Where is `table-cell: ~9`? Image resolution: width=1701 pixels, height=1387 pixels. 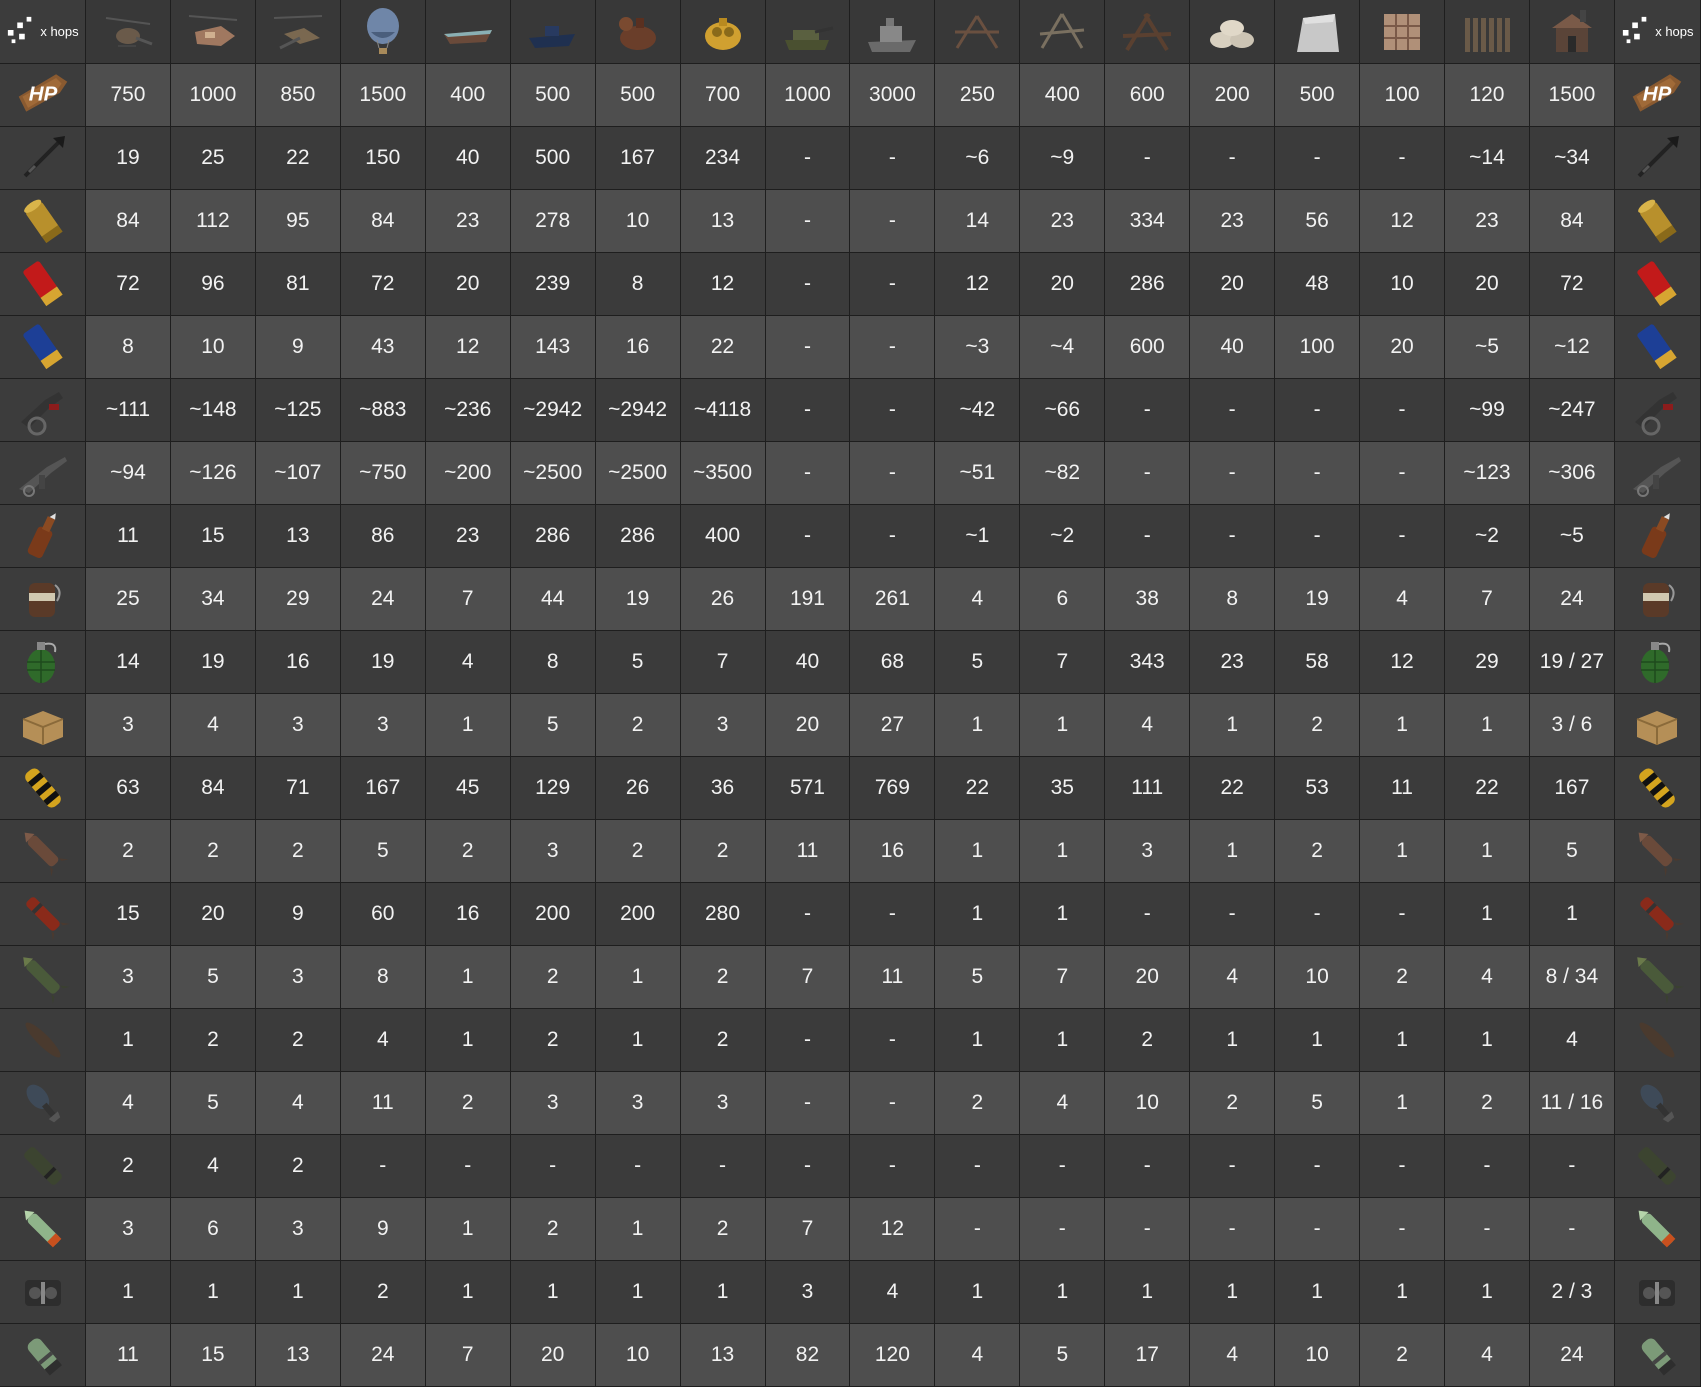 table-cell: ~9 is located at coordinates (1063, 158).